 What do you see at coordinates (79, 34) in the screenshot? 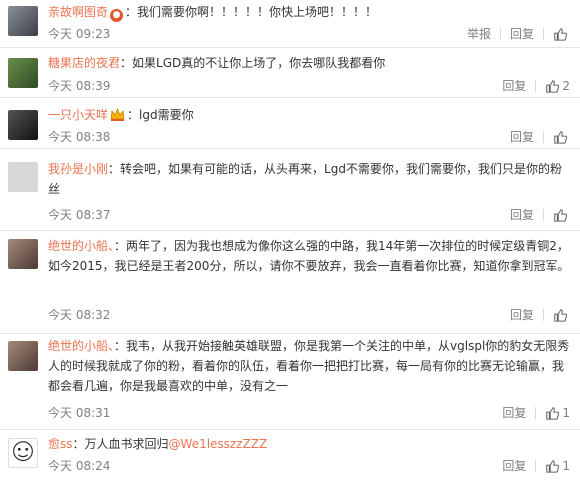
I see `comment-time: 今天 09:23` at bounding box center [79, 34].